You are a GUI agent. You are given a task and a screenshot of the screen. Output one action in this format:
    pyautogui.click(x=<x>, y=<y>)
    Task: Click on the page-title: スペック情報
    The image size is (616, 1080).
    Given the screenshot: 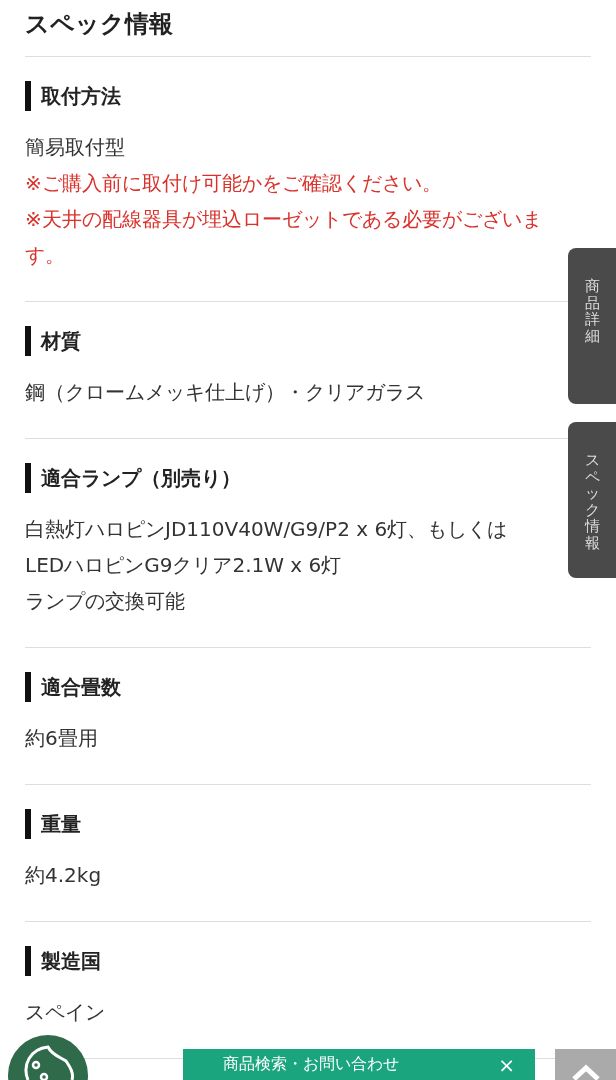 What is the action you would take?
    pyautogui.click(x=308, y=28)
    